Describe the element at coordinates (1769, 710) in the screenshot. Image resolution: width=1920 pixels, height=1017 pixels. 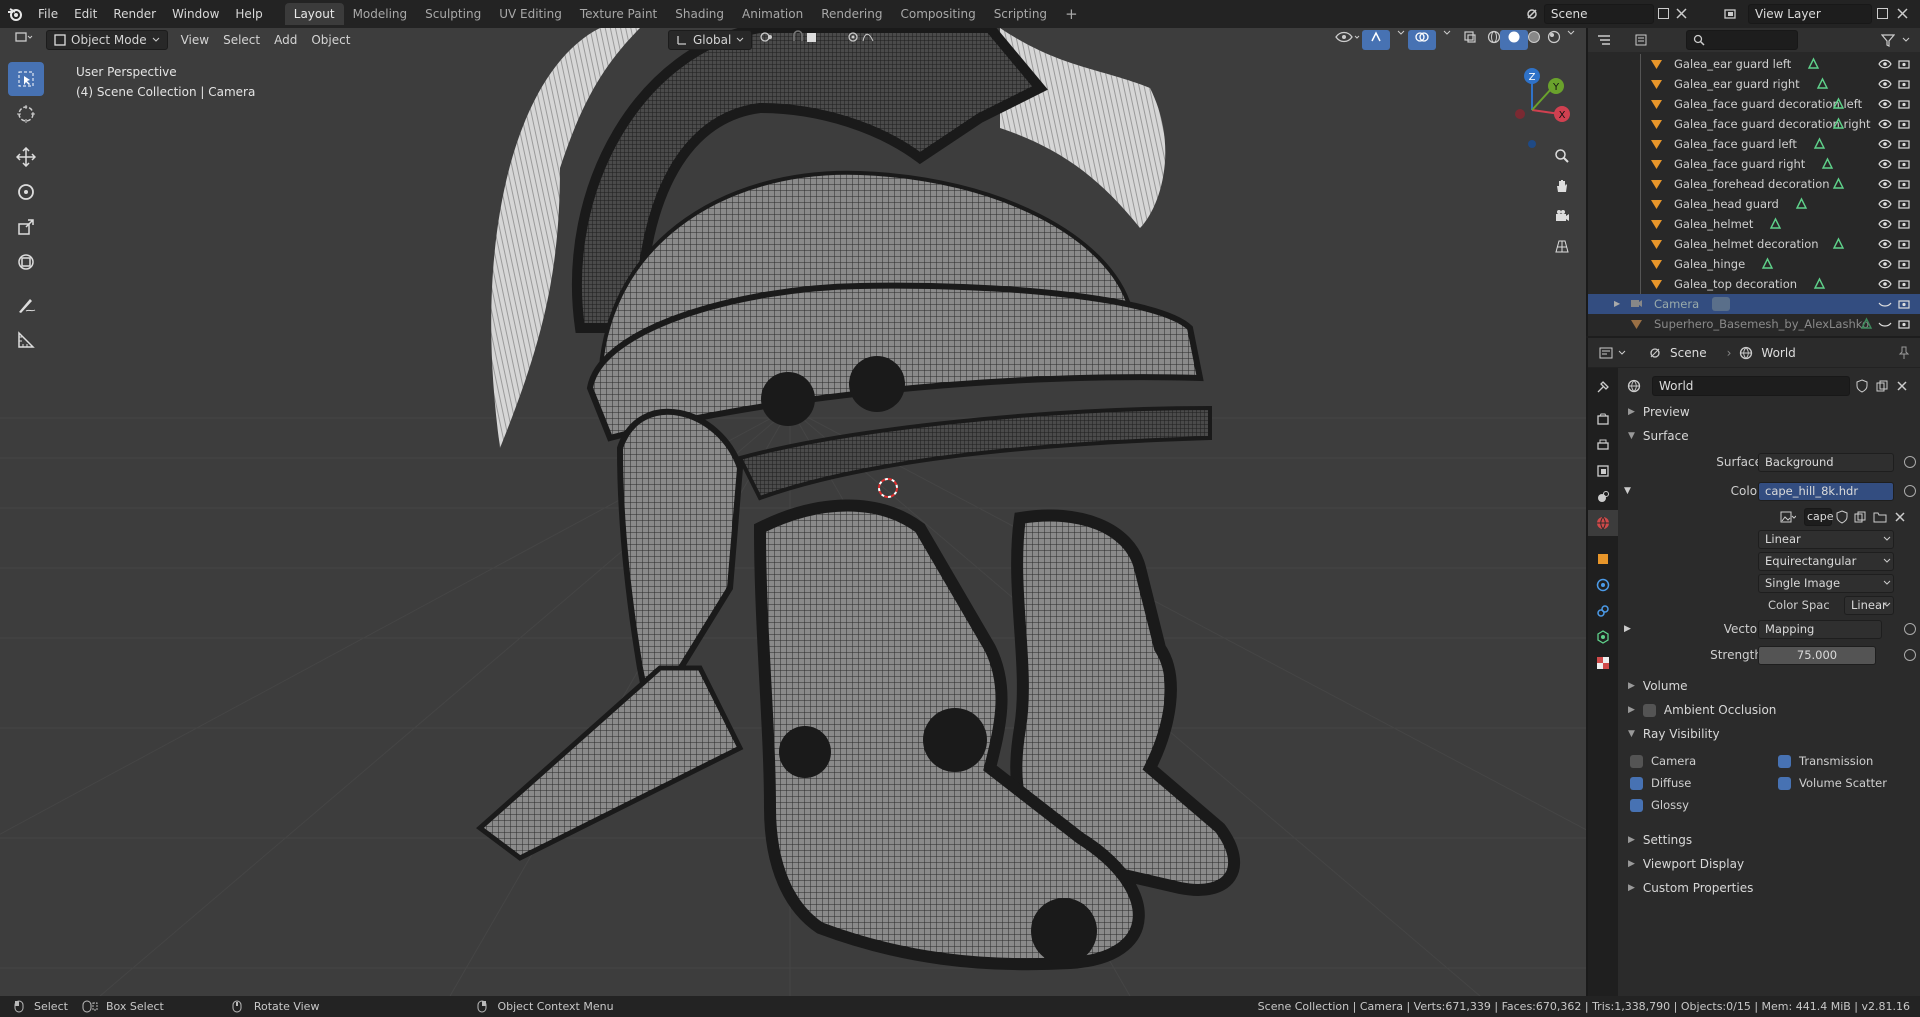
I see `ambient-occlusion-panel-header: ▶ Ambient Occlusion` at that location.